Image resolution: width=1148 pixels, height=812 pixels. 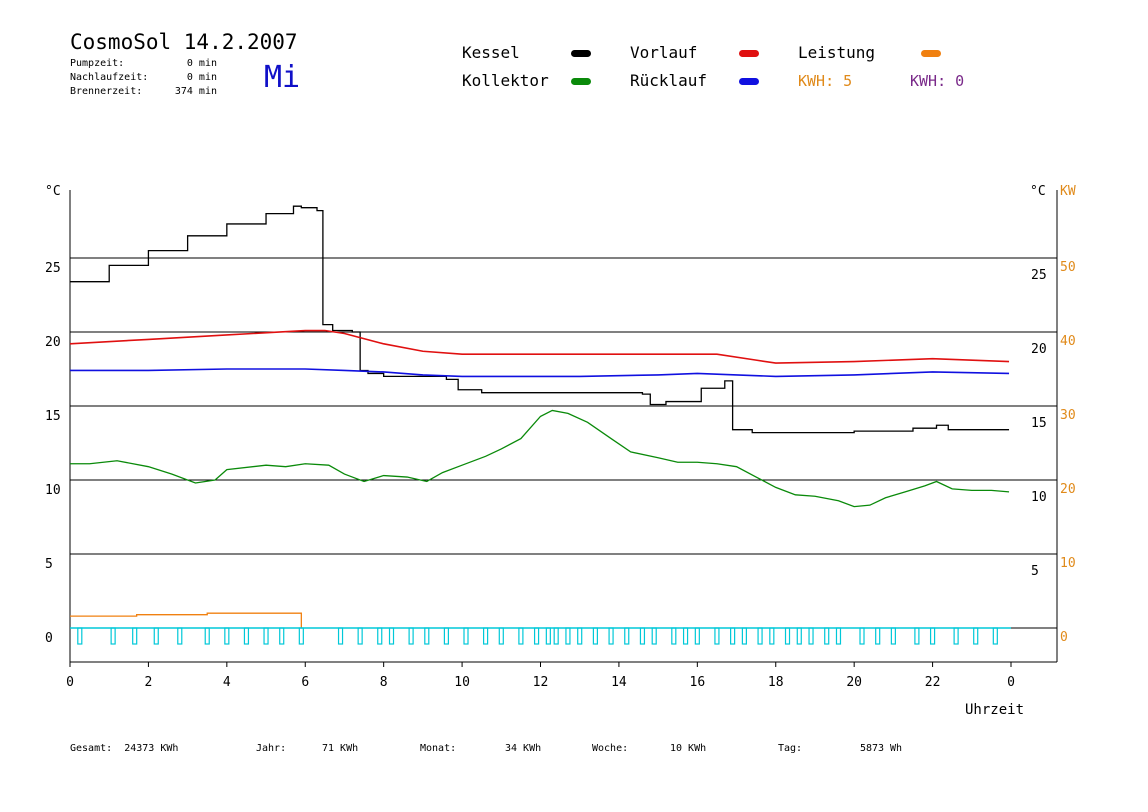 I want to click on right-tick-label-temp: 10, so click(x=1039, y=497).